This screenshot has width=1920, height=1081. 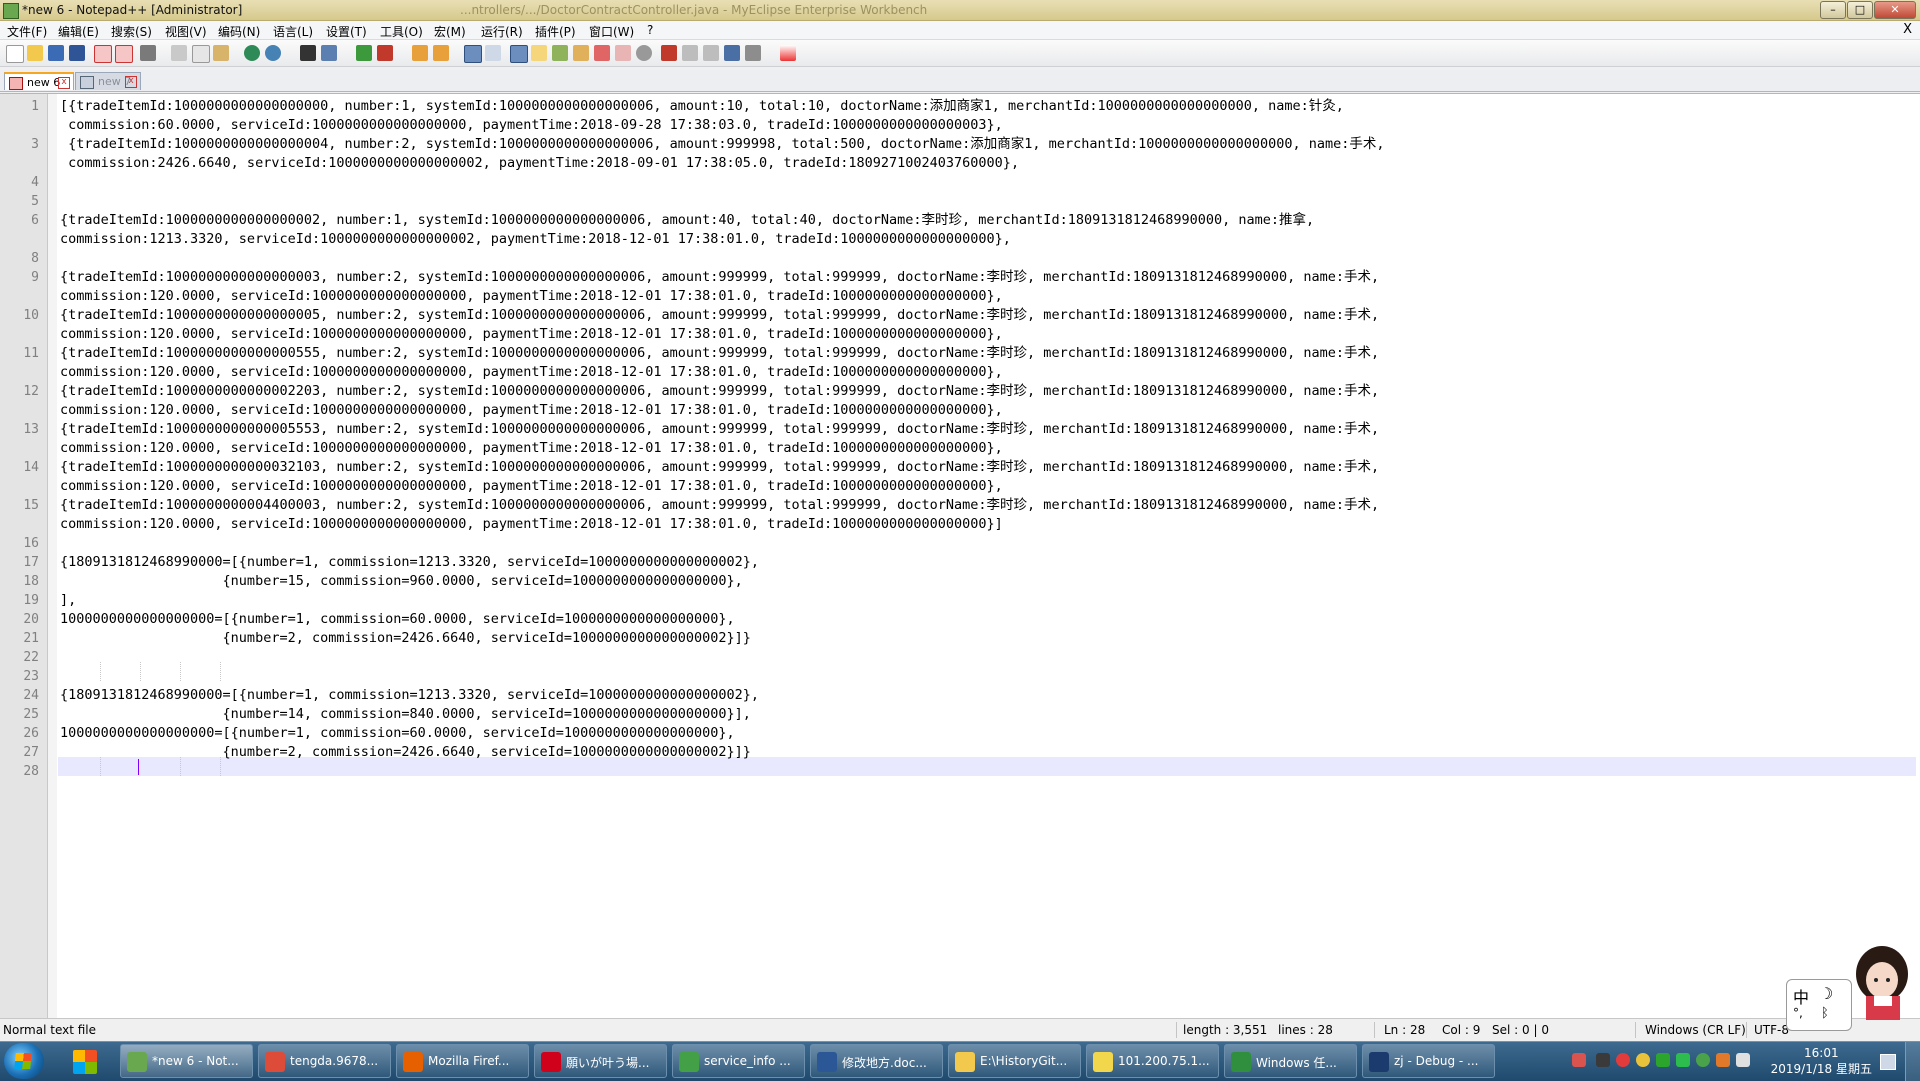 What do you see at coordinates (15, 54) in the screenshot?
I see `new-file-icon` at bounding box center [15, 54].